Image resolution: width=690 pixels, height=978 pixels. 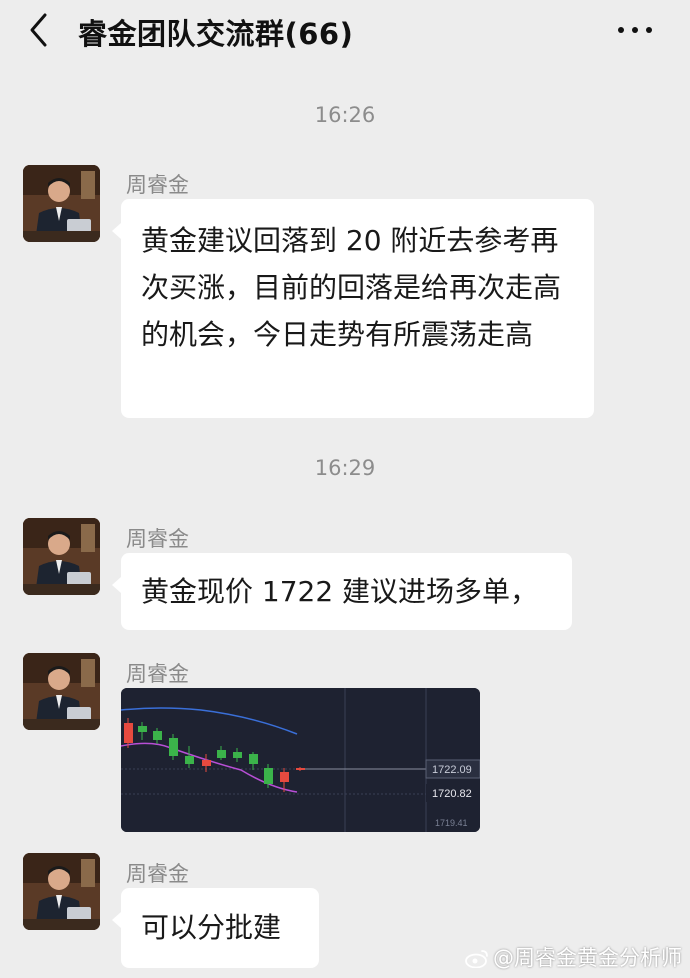 I want to click on price-label-low: 1719.41, so click(x=451, y=823).